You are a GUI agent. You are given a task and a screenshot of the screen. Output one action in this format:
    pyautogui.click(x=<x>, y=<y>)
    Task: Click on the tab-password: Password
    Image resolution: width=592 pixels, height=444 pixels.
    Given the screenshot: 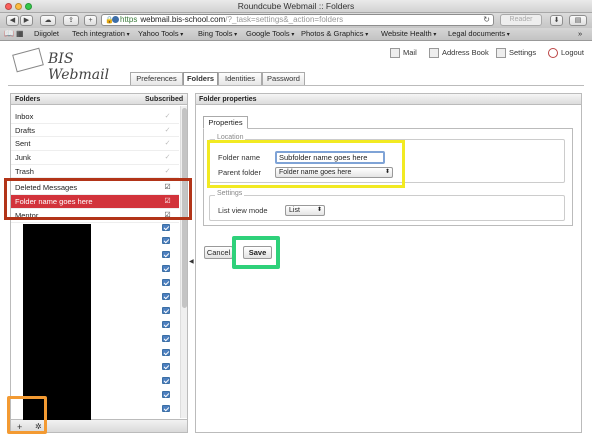 What is the action you would take?
    pyautogui.click(x=283, y=78)
    